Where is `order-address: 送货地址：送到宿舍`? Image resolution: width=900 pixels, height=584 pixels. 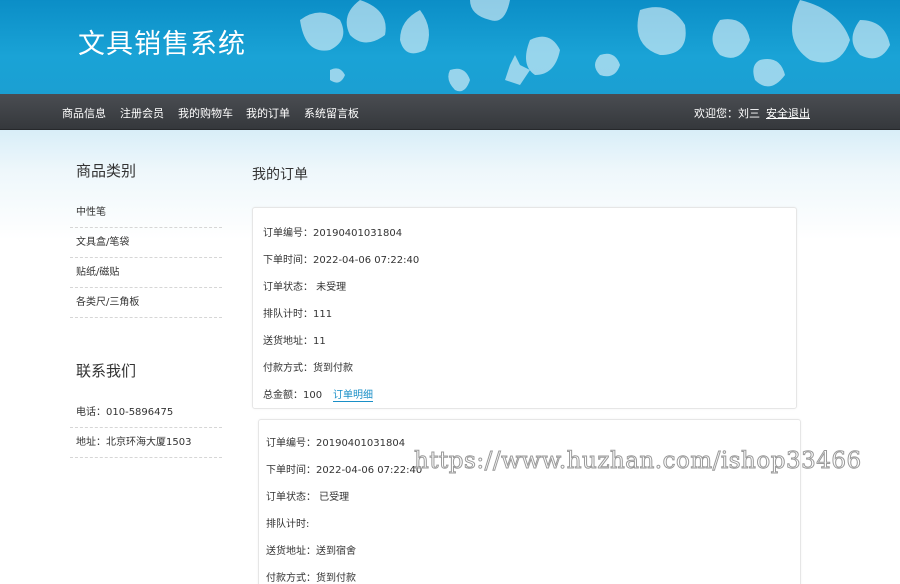
order-address: 送货地址：送到宿舍 is located at coordinates (311, 551).